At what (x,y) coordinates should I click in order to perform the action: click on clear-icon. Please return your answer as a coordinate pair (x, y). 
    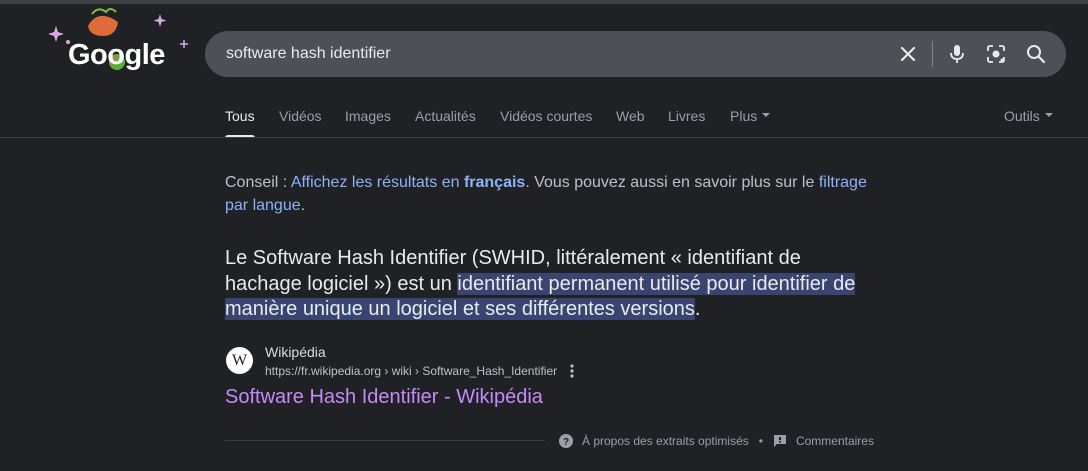
    Looking at the image, I should click on (908, 54).